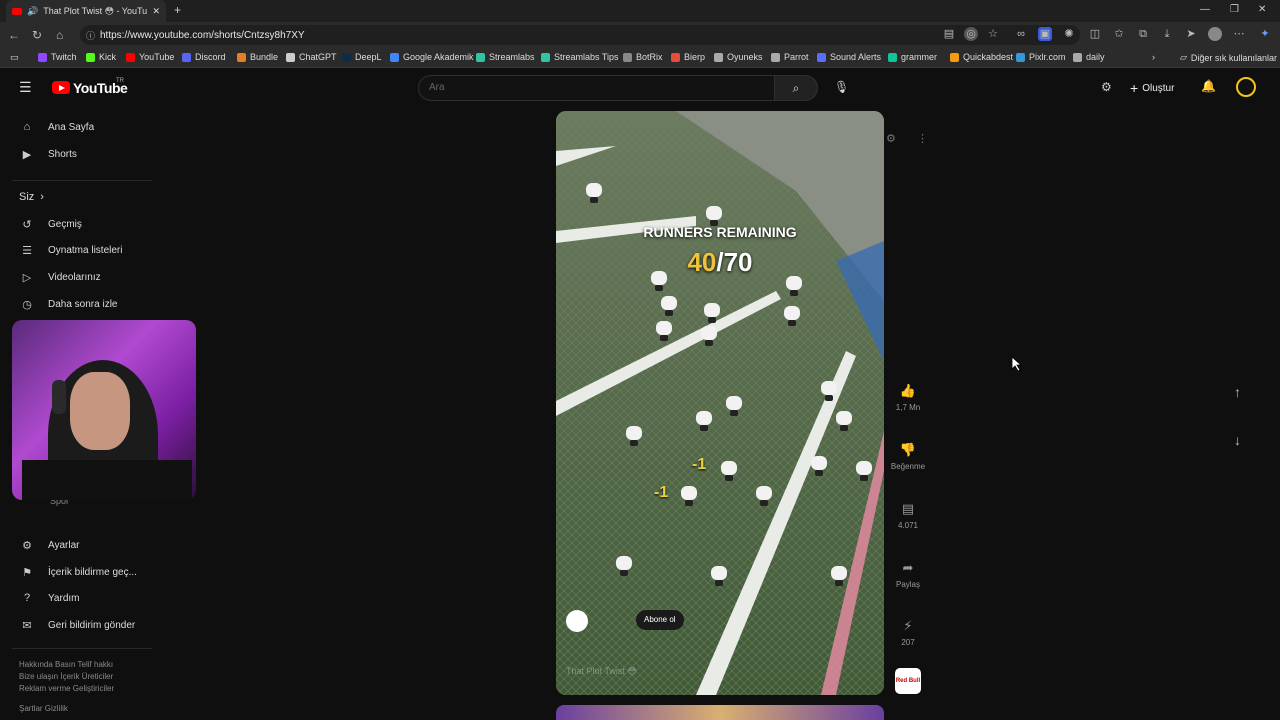 The width and height of the screenshot is (1280, 720). Describe the element at coordinates (60, 277) in the screenshot. I see `sidebar-item: ▷ Videolarınız` at that location.